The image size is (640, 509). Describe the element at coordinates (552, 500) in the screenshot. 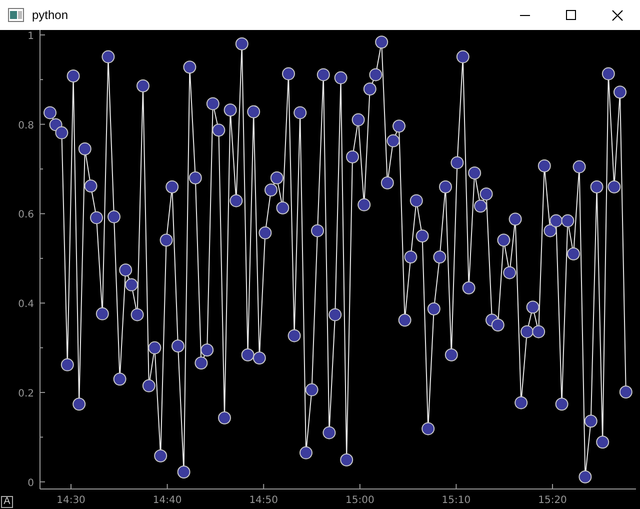

I see `x-tick-label: 15:20` at that location.